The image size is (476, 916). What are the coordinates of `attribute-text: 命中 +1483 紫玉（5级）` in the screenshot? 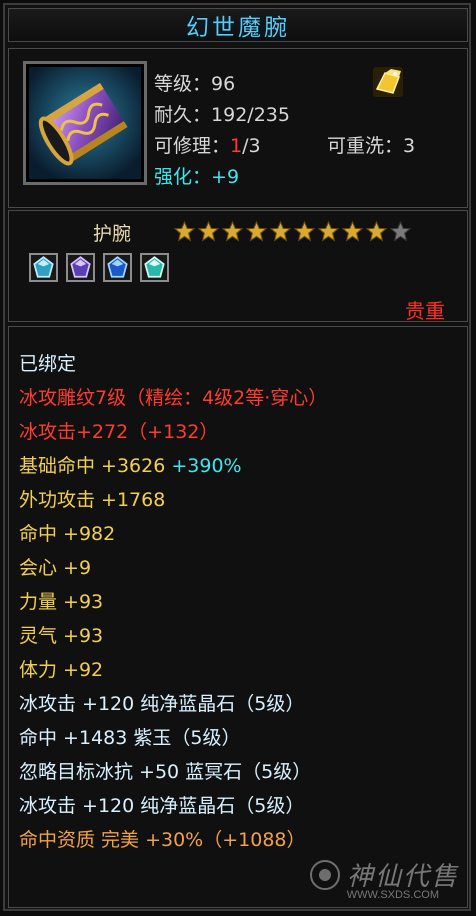 It's located at (130, 738).